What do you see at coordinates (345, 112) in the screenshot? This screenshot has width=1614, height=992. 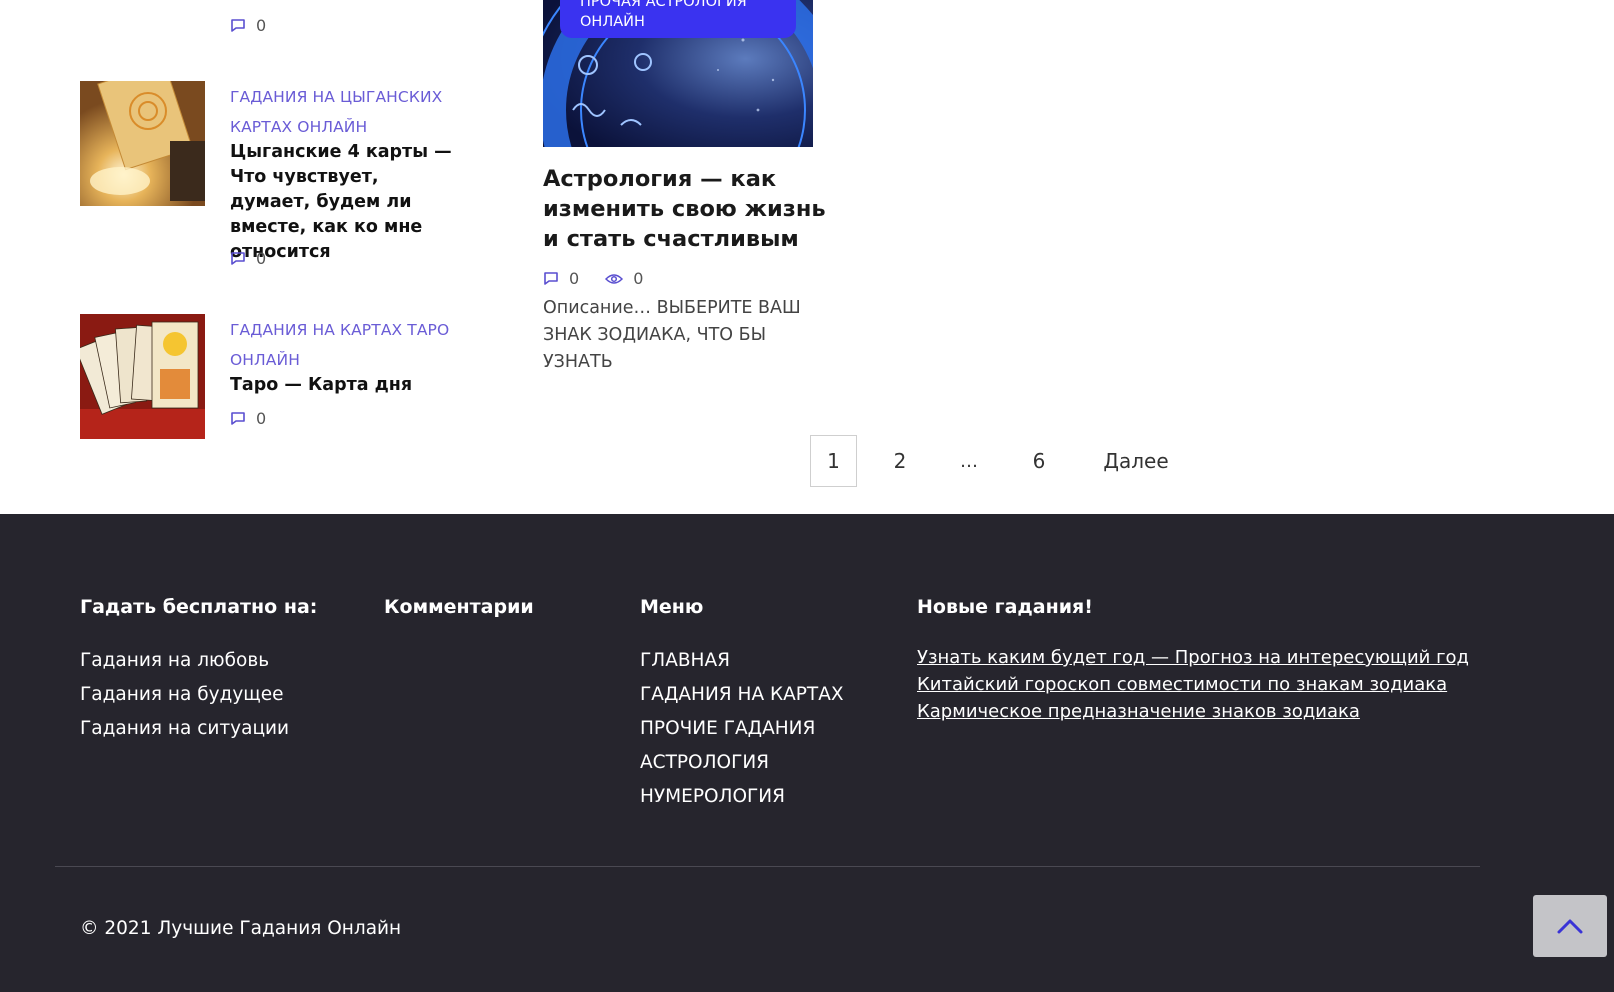 I see `post-category-link: ГАДАНИЯ НА ЦЫГАНСКИХ КАРТАХ ОНЛАЙН` at bounding box center [345, 112].